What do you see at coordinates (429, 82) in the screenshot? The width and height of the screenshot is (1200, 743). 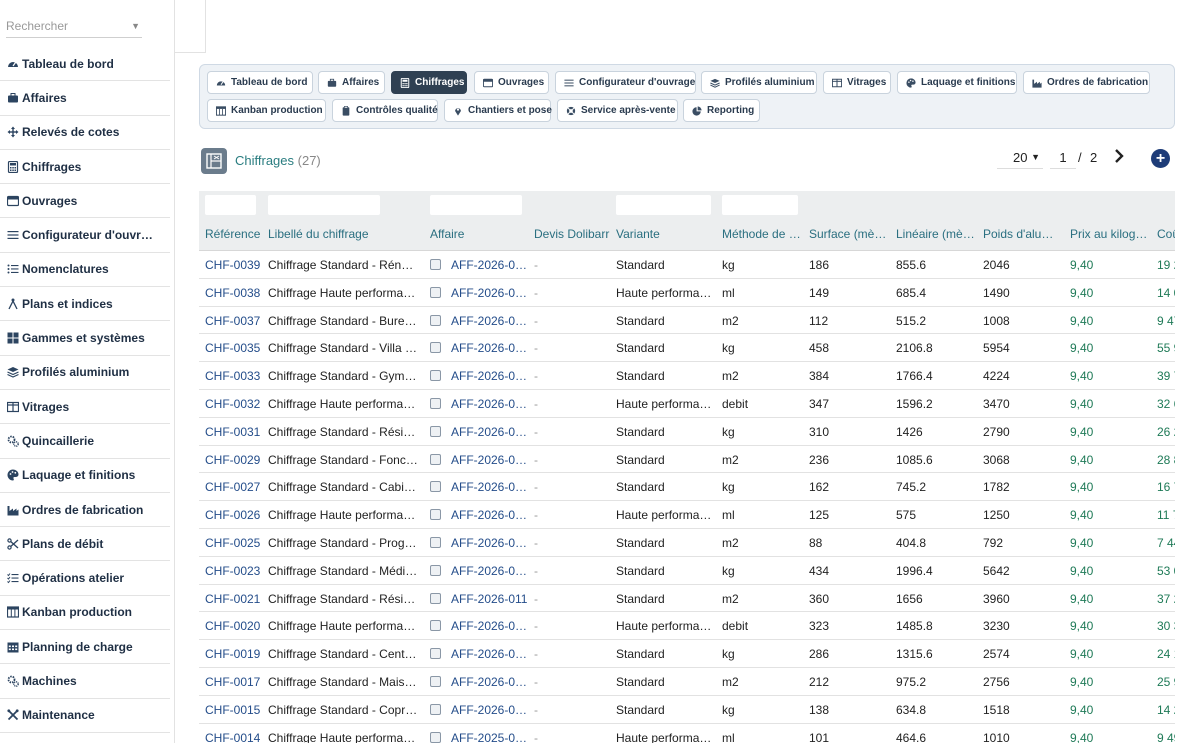 I see `tab-chiffrages: Chiffrages` at bounding box center [429, 82].